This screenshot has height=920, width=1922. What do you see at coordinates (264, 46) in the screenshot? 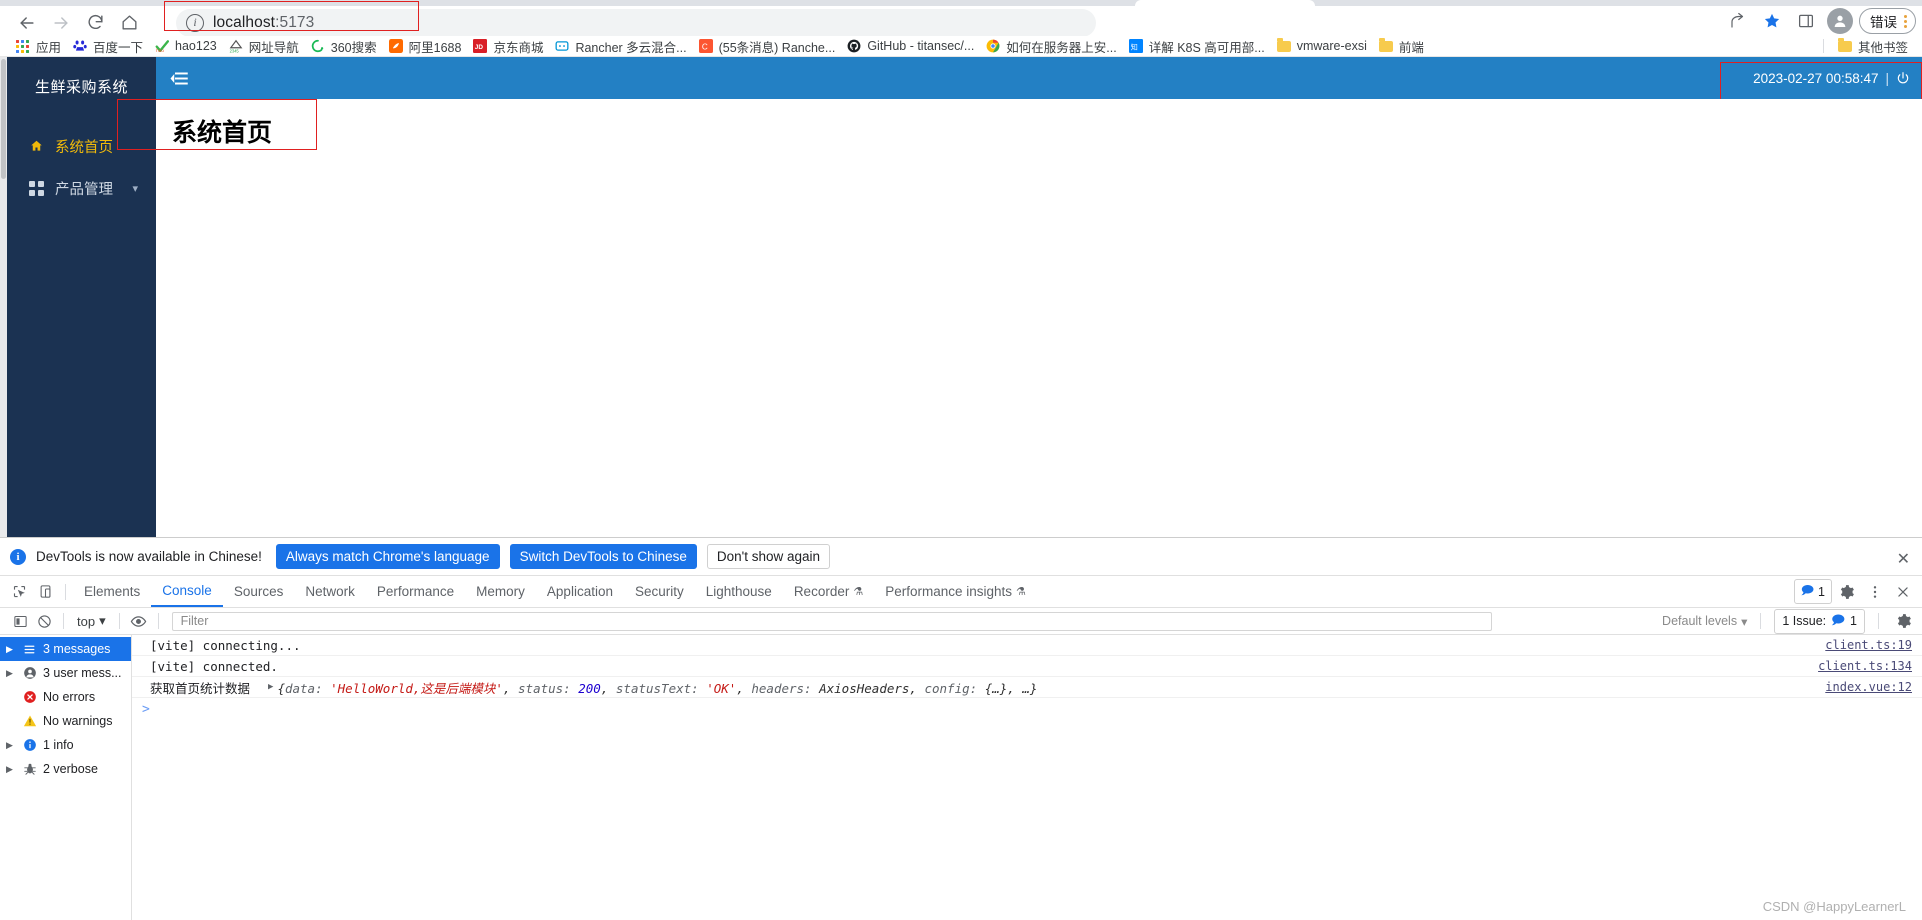
I see `bookmark-wangzhidaohang: 2345 网址导航` at bounding box center [264, 46].